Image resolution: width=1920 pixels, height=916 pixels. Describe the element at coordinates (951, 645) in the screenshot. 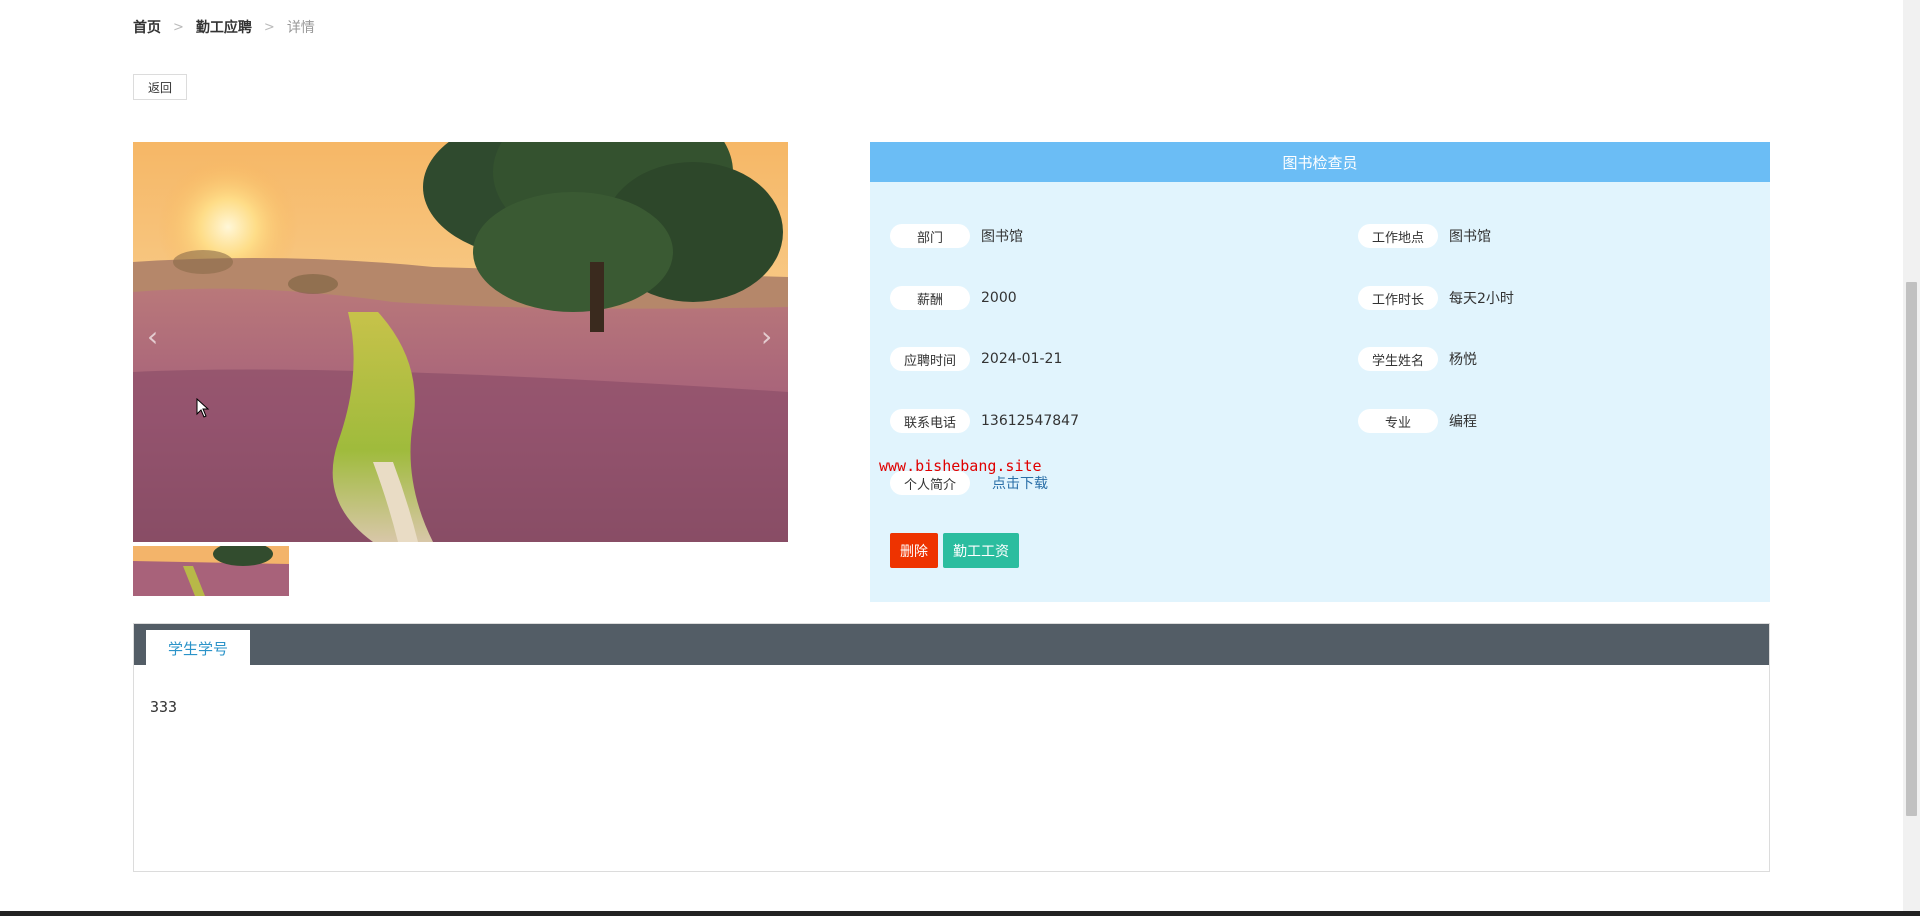

I see `tab-bar: 学生学号` at that location.